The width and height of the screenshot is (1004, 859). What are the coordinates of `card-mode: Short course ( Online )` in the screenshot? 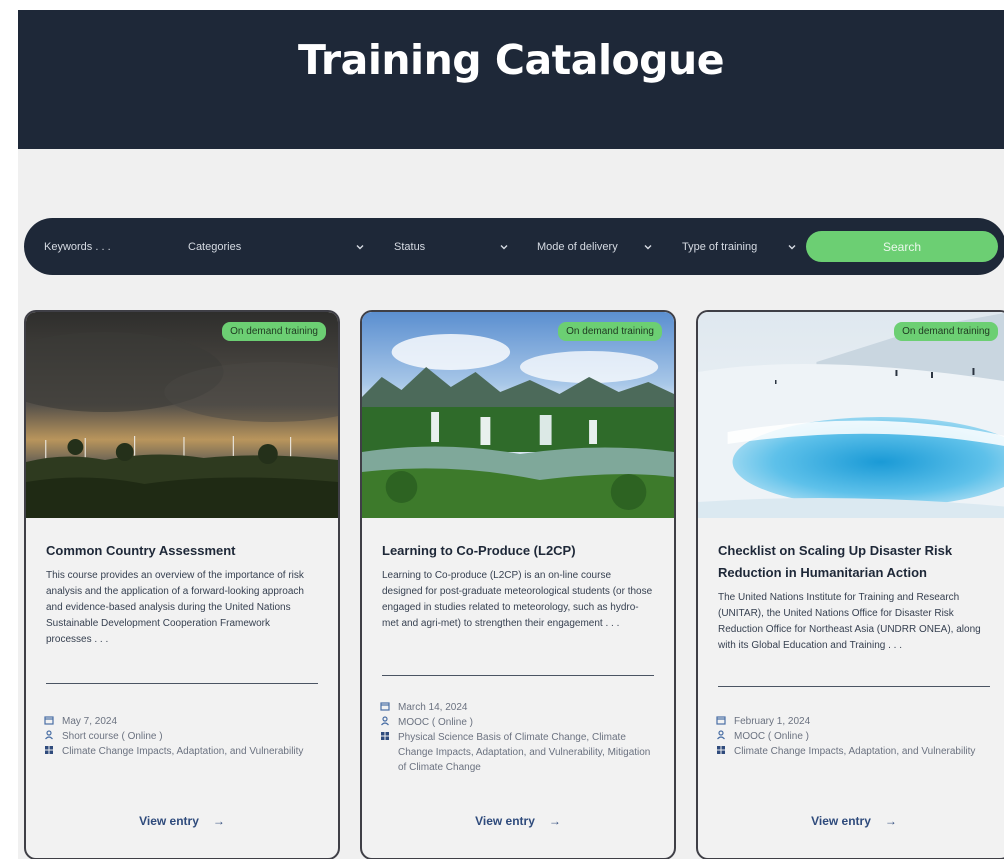 It's located at (112, 736).